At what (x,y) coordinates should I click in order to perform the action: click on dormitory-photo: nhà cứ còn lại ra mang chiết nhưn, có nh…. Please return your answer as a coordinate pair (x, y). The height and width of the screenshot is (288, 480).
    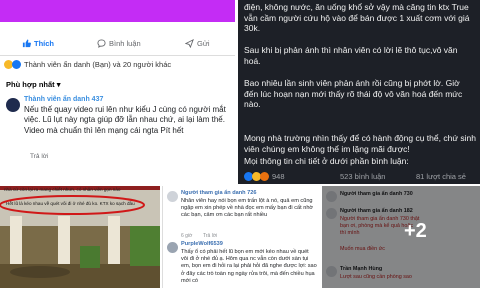
    Looking at the image, I should click on (80, 237).